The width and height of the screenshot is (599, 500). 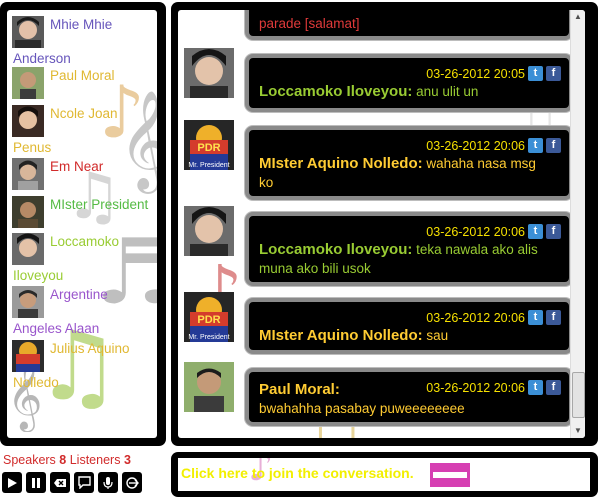 What do you see at coordinates (578, 431) in the screenshot?
I see `scroll-down-arrow-icon: ▼` at bounding box center [578, 431].